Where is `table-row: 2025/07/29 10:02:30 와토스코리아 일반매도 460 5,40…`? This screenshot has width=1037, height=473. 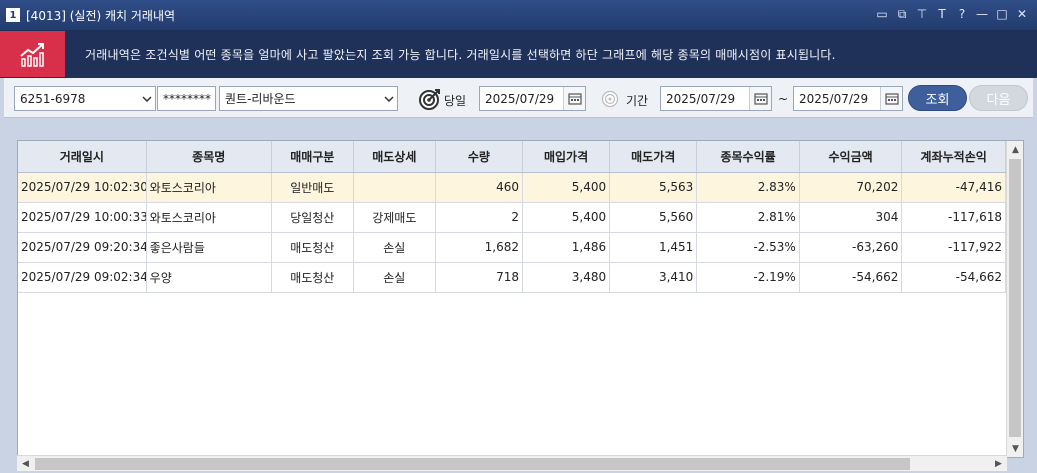 table-row: 2025/07/29 10:02:30 와토스코리아 일반매도 460 5,40… is located at coordinates (512, 187).